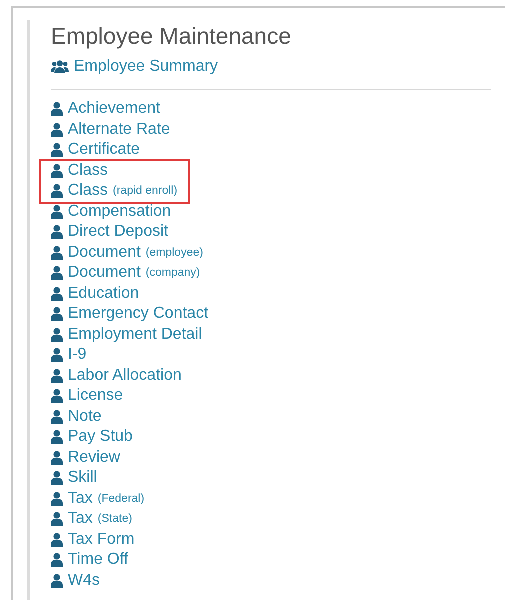  What do you see at coordinates (89, 560) in the screenshot?
I see `menu-link: Time Off` at bounding box center [89, 560].